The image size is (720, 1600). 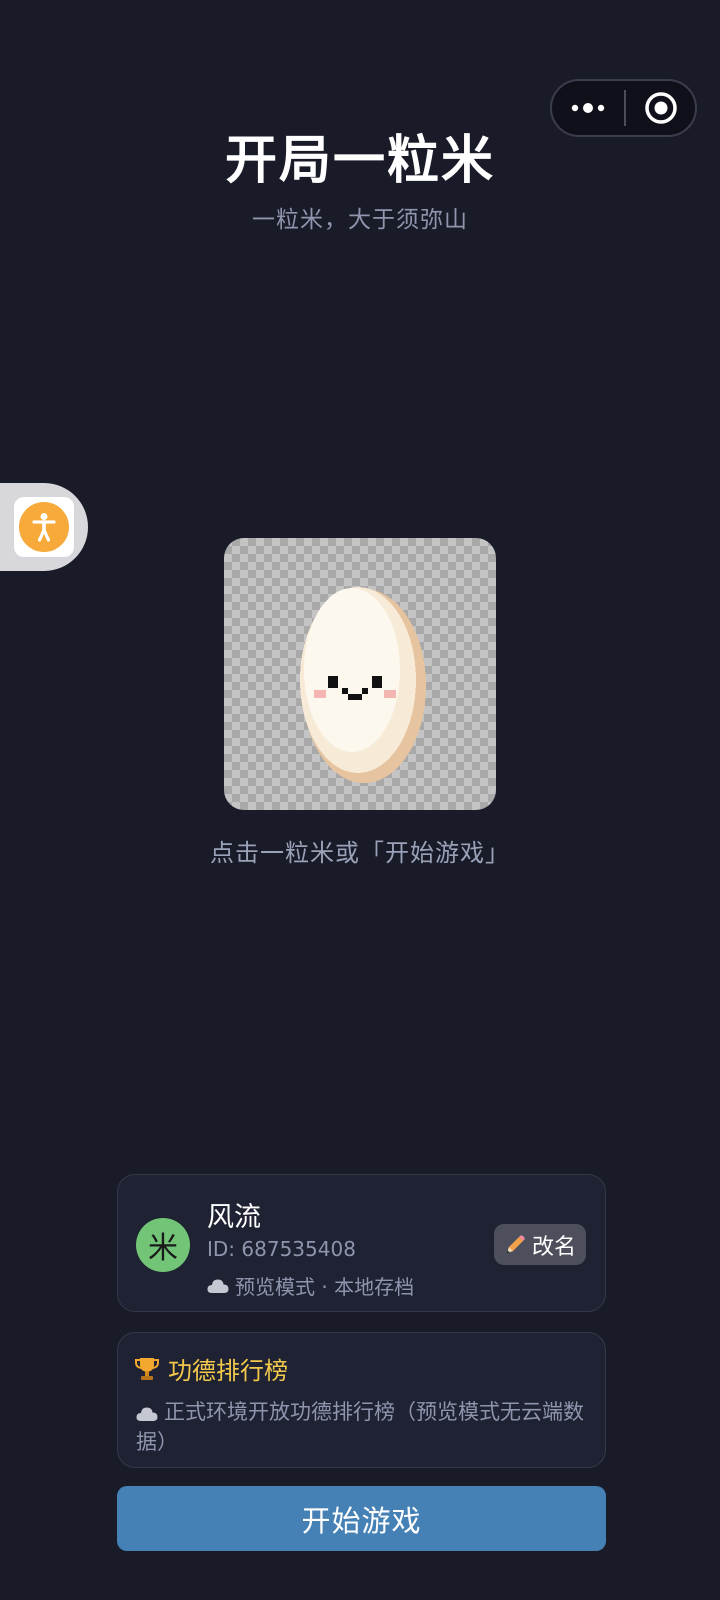 What do you see at coordinates (515, 1243) in the screenshot?
I see `pencil-icon` at bounding box center [515, 1243].